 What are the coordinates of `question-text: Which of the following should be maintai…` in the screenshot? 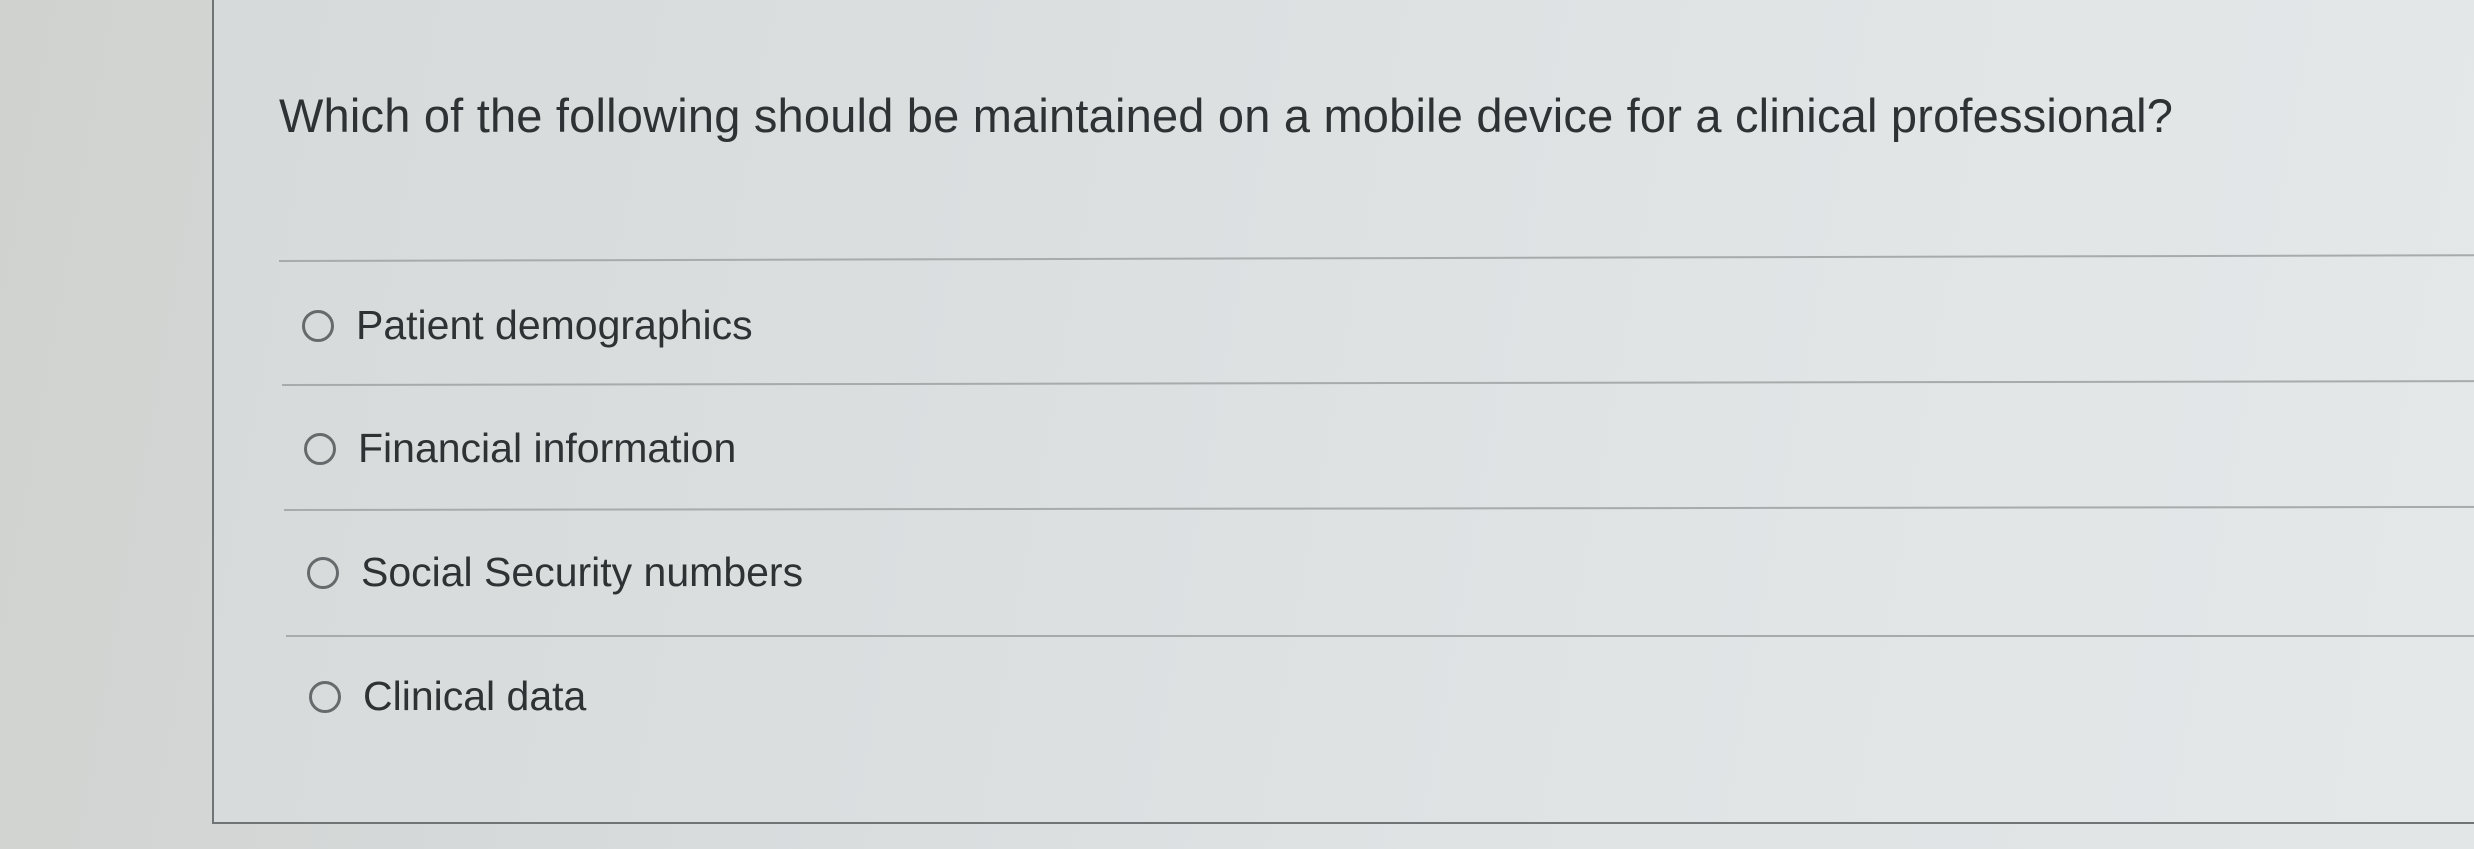 It's located at (1226, 115).